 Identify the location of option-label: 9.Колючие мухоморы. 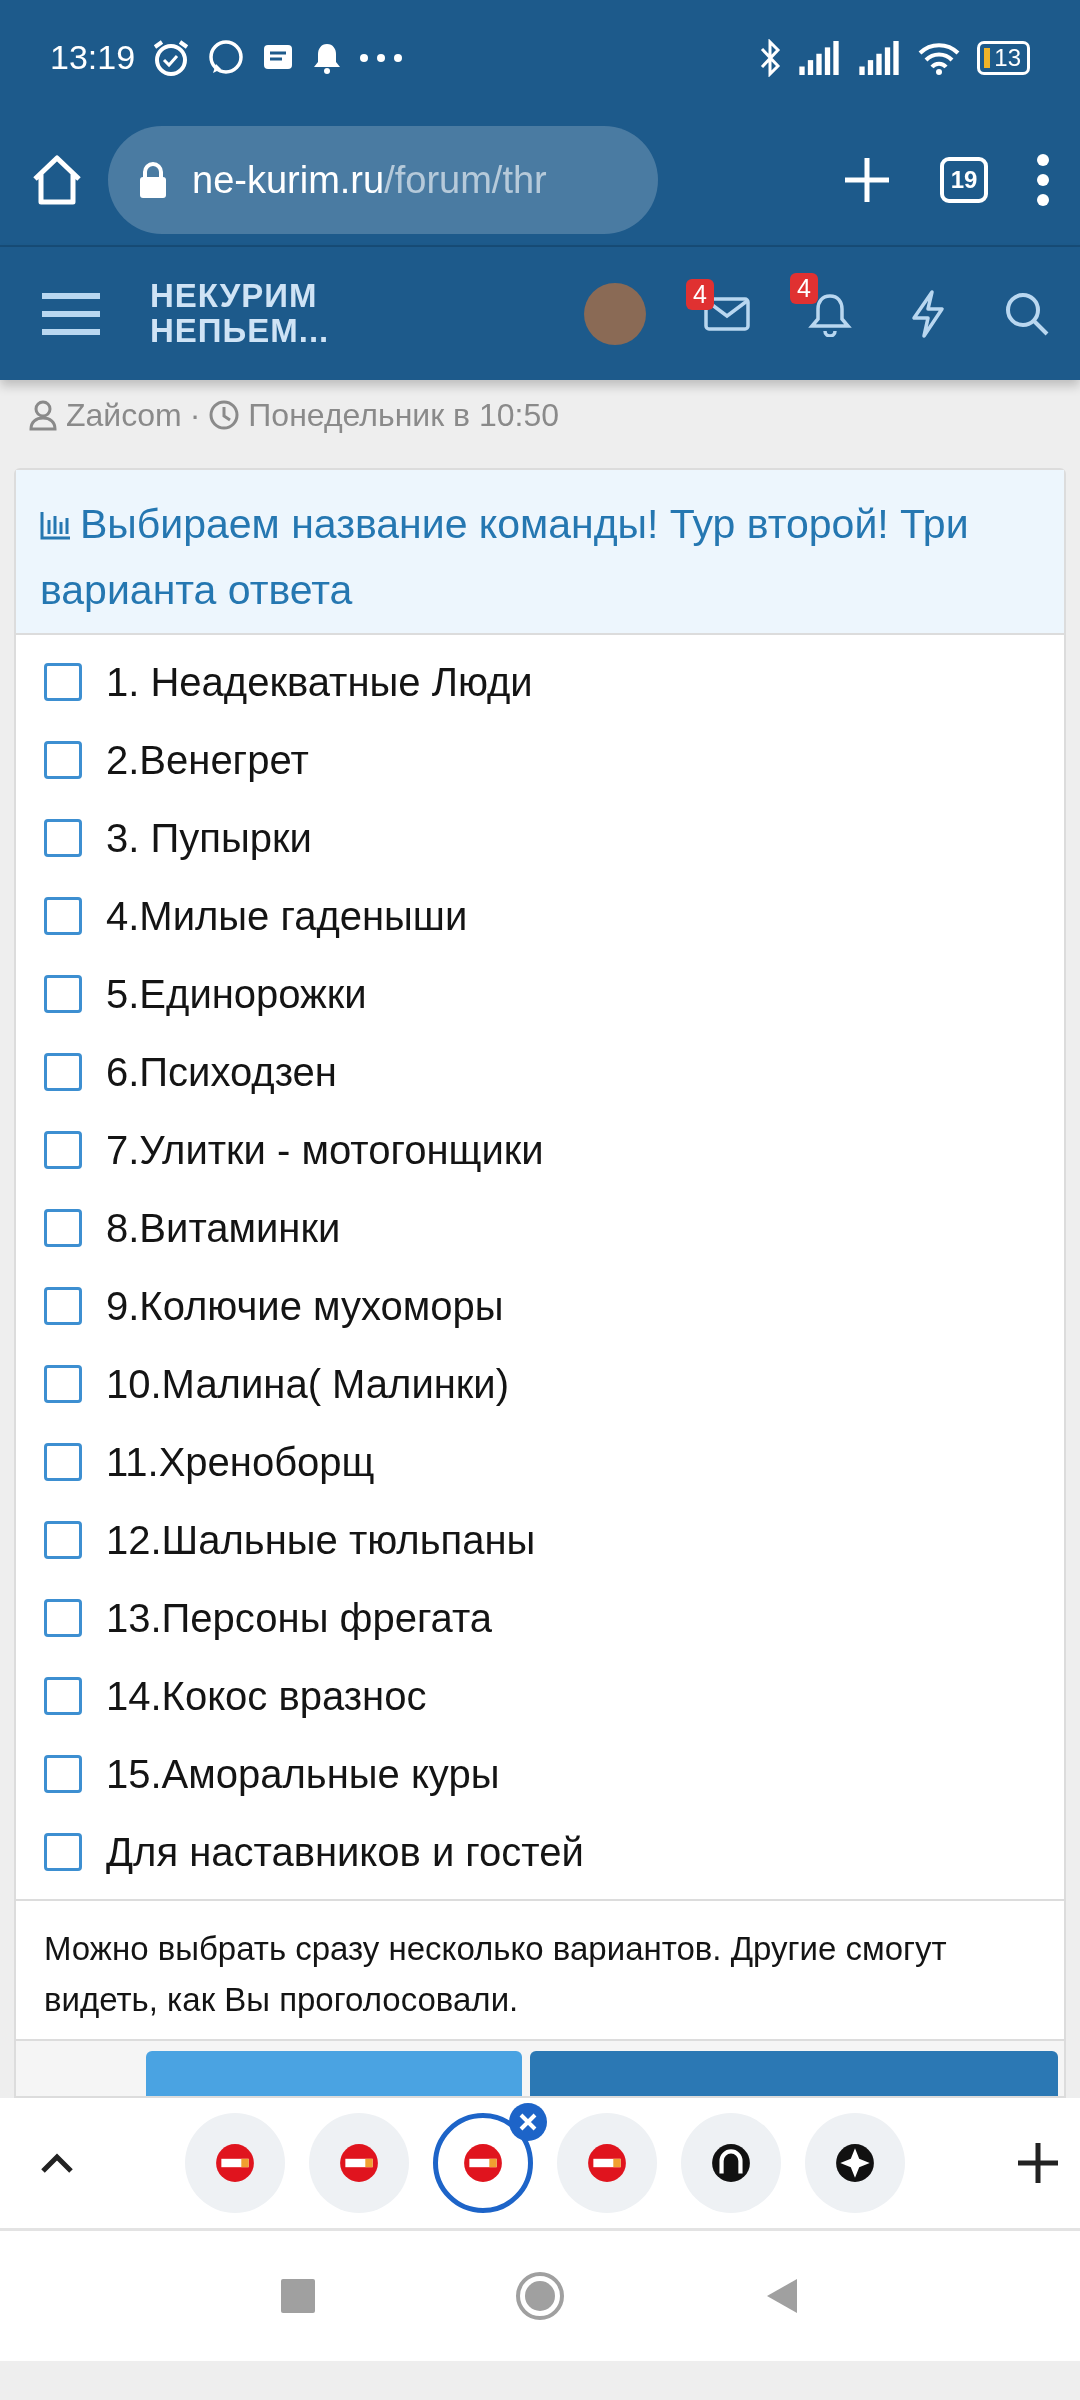
(305, 1306).